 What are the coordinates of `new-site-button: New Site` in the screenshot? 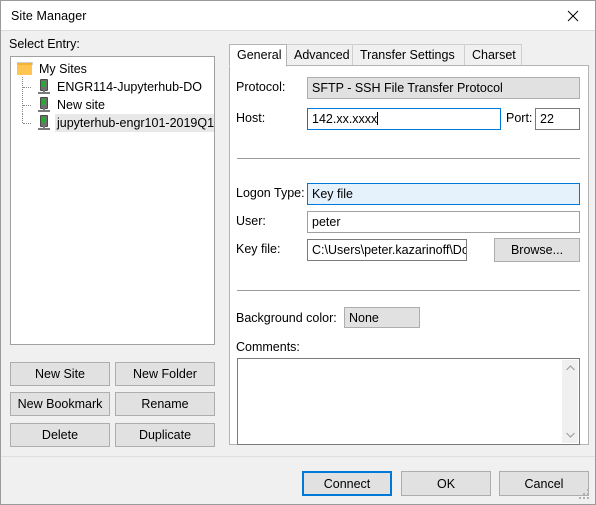 It's located at (60, 374).